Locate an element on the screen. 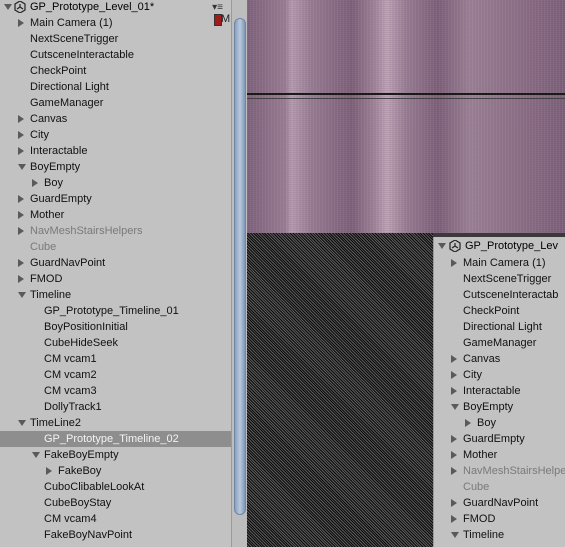 This screenshot has height=547, width=565. tree-item-label: GuardEmpty is located at coordinates (61, 199).